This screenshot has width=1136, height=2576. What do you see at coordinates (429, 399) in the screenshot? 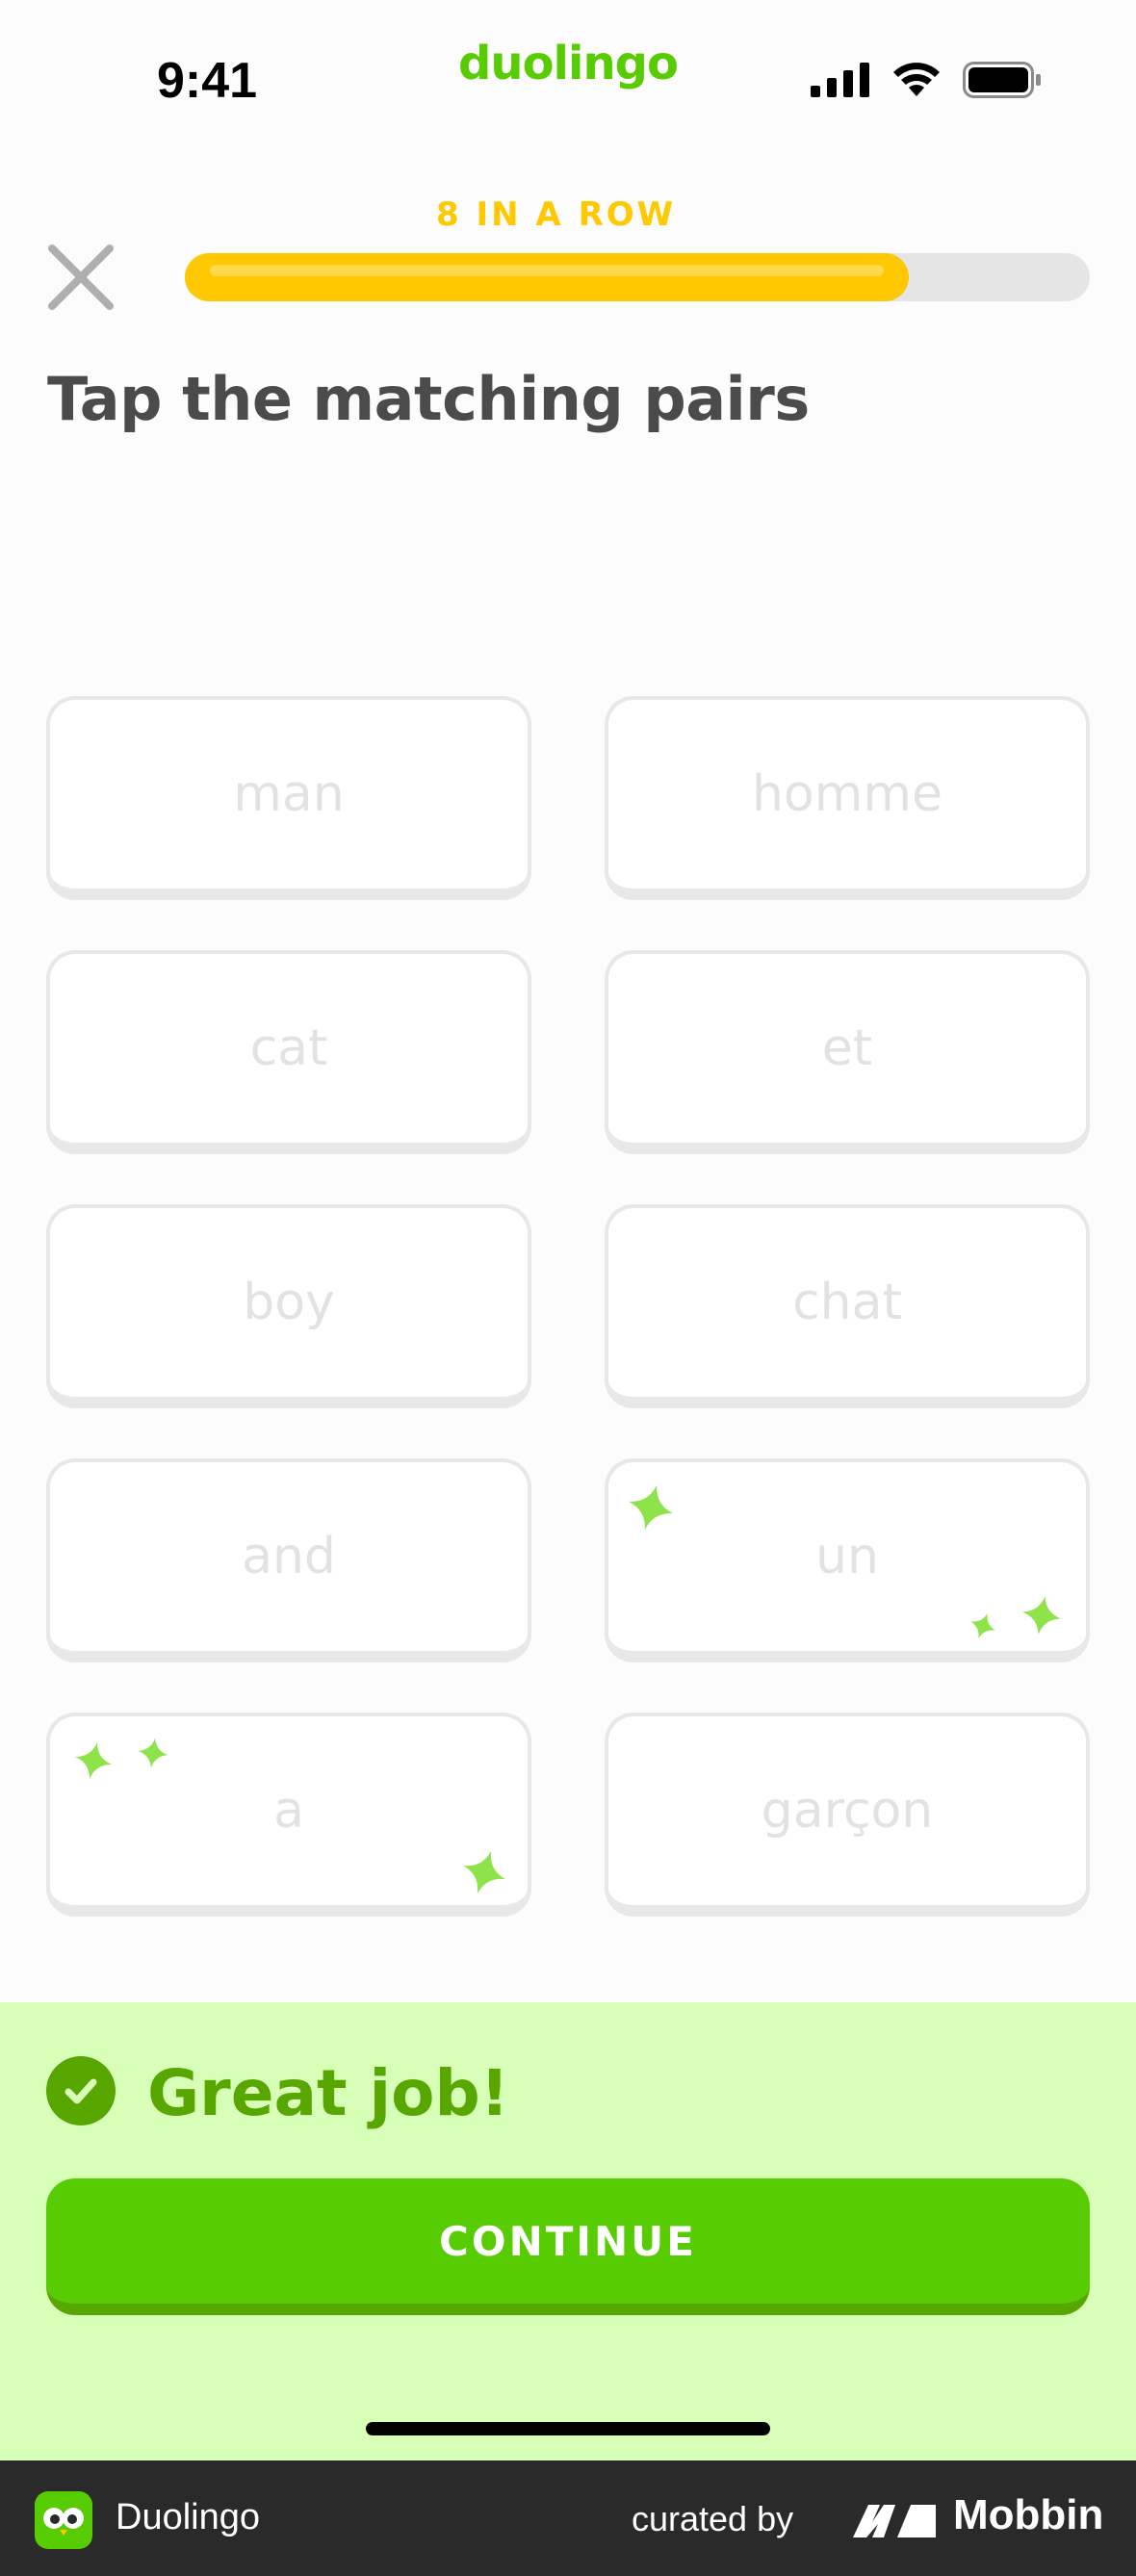
I see `exercise-prompt: Tap the matching pairs` at bounding box center [429, 399].